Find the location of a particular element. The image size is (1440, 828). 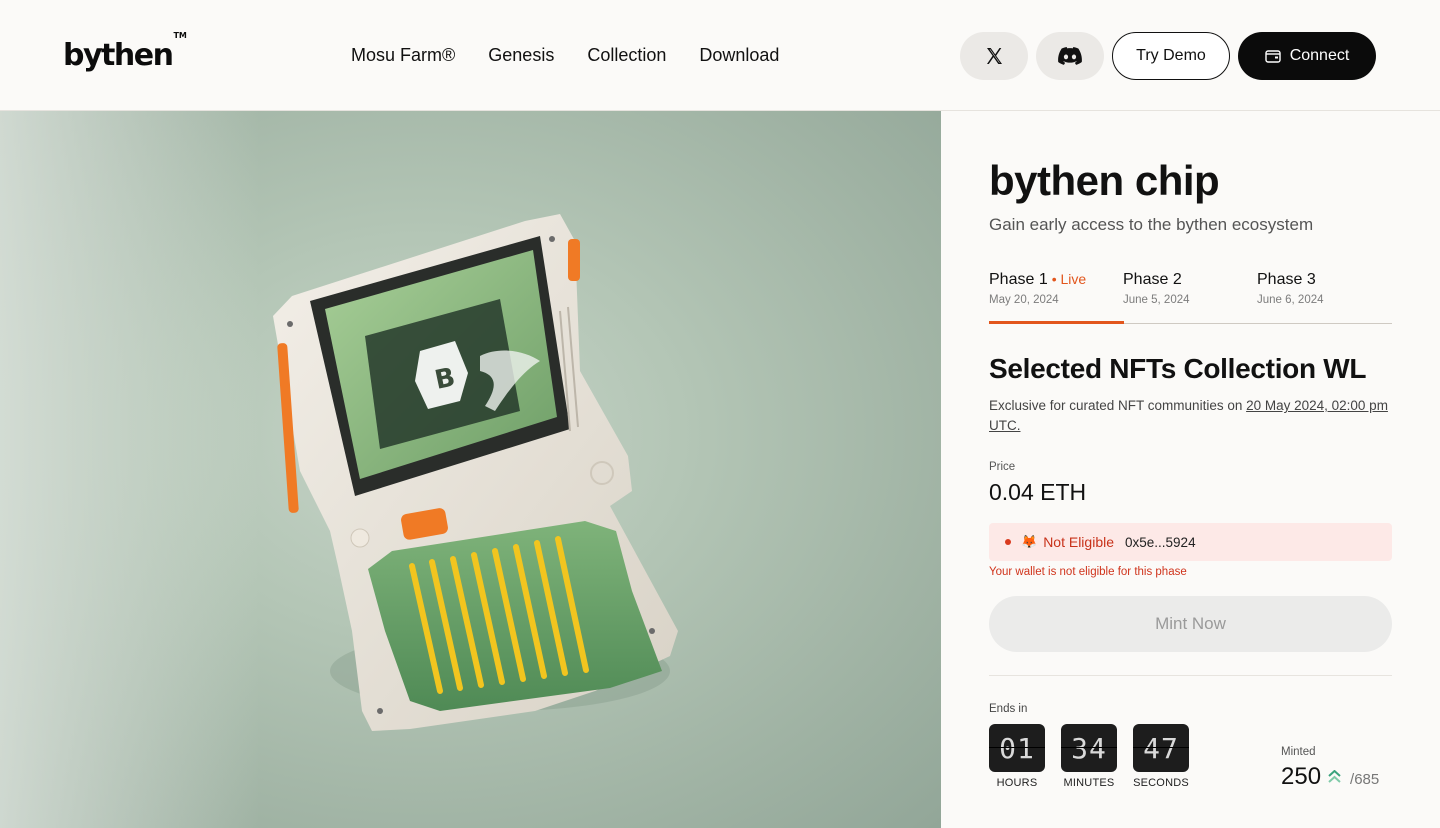

double-chevron-up-icon is located at coordinates (1334, 776).